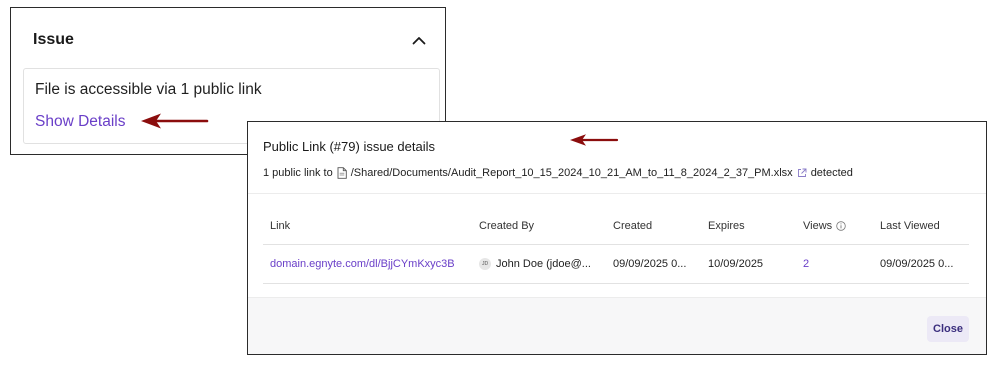  Describe the element at coordinates (948, 329) in the screenshot. I see `close-button: Close` at that location.